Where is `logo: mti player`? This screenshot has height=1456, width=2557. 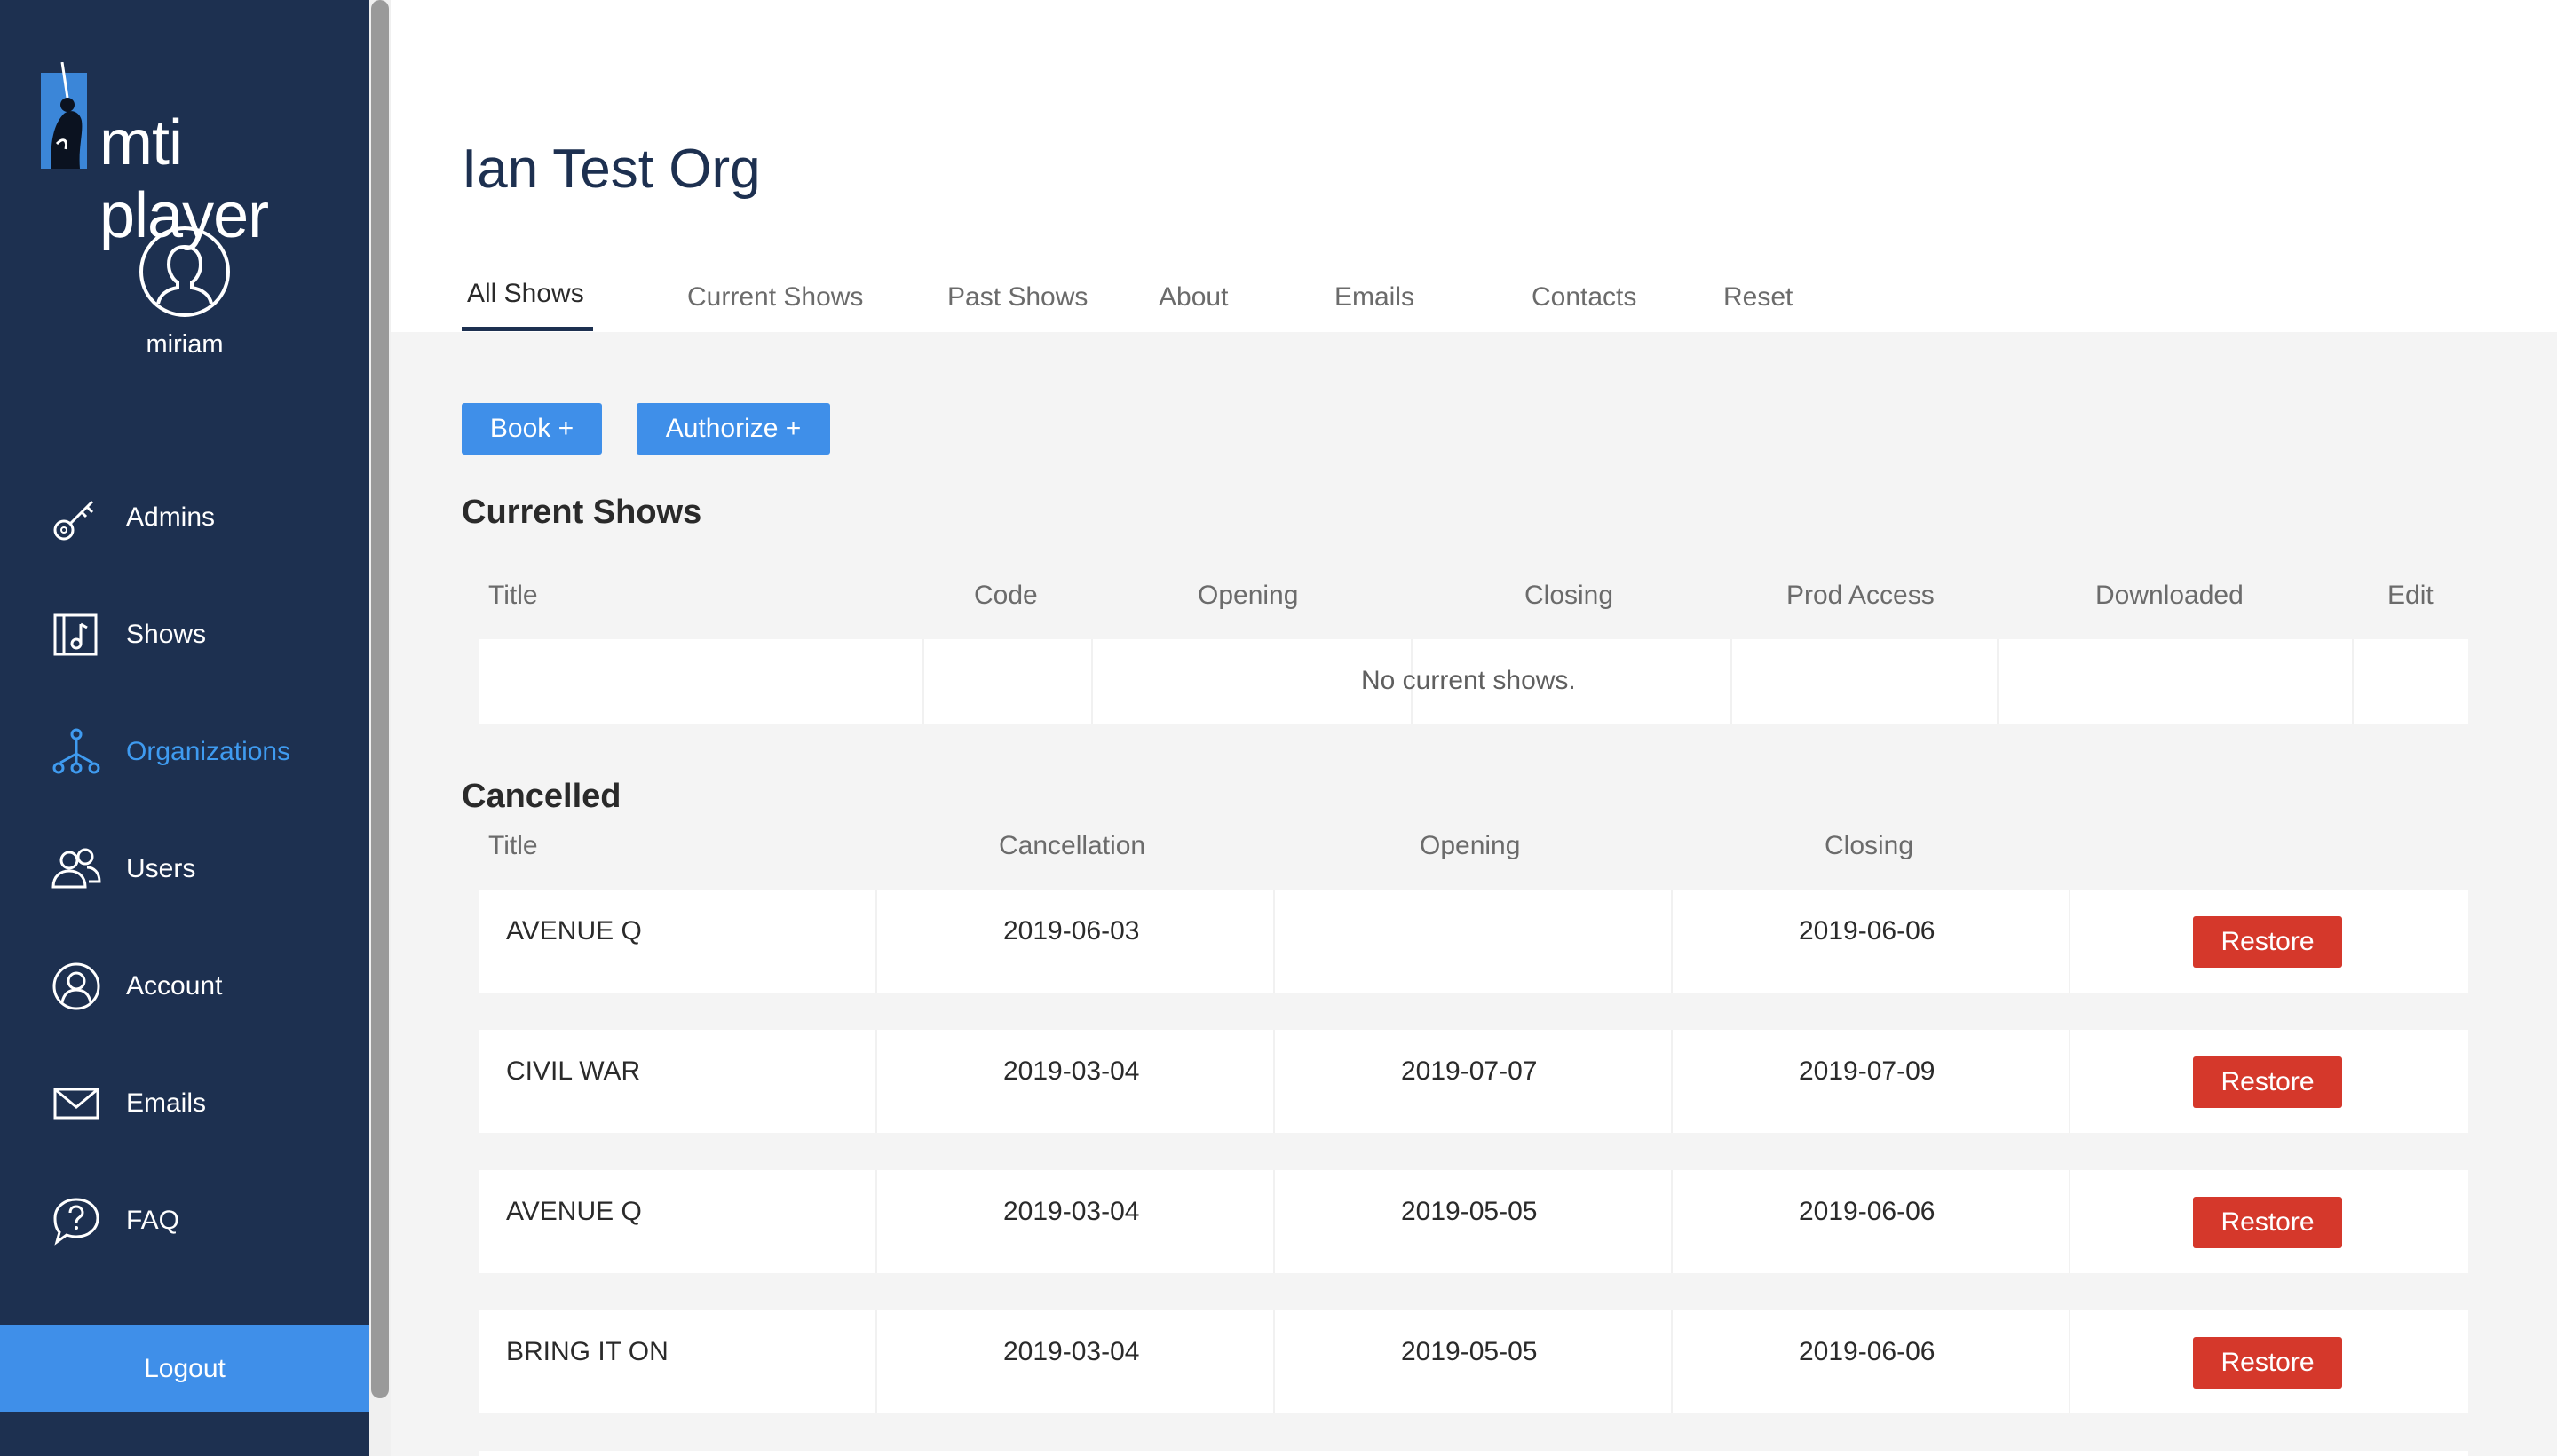 logo: mti player is located at coordinates (192, 156).